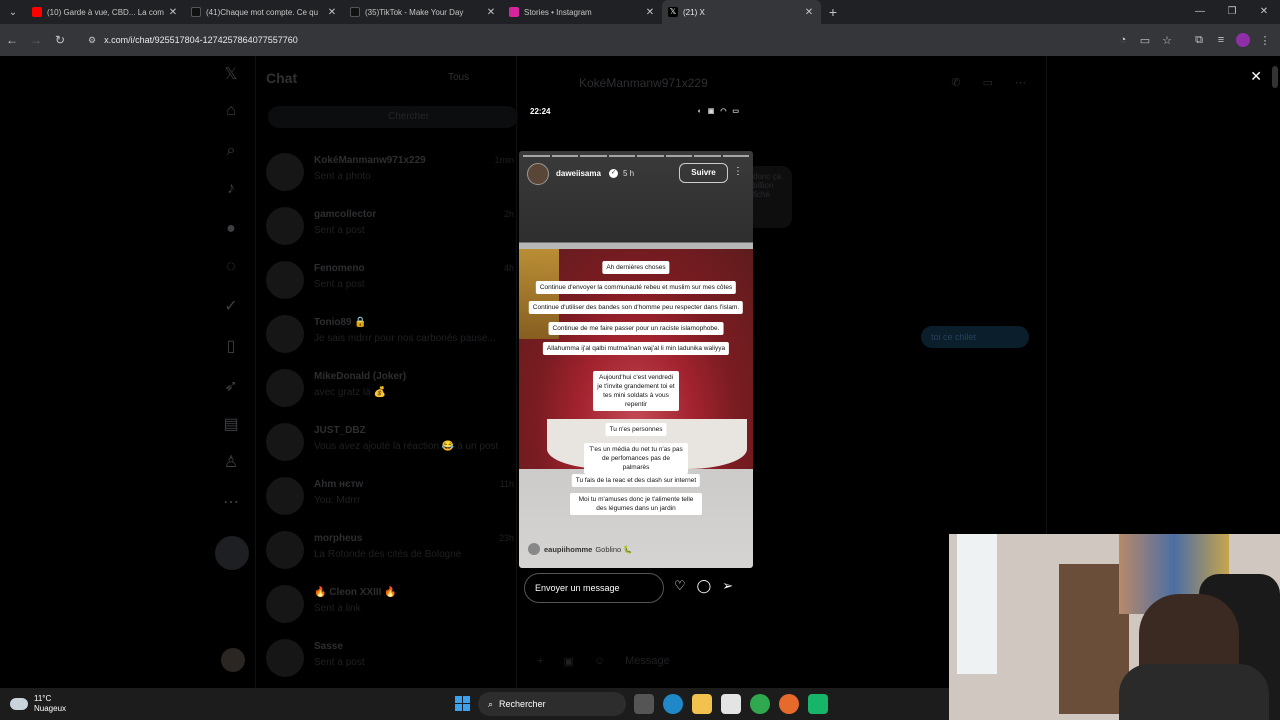  I want to click on comment-icon: ◯, so click(704, 586).